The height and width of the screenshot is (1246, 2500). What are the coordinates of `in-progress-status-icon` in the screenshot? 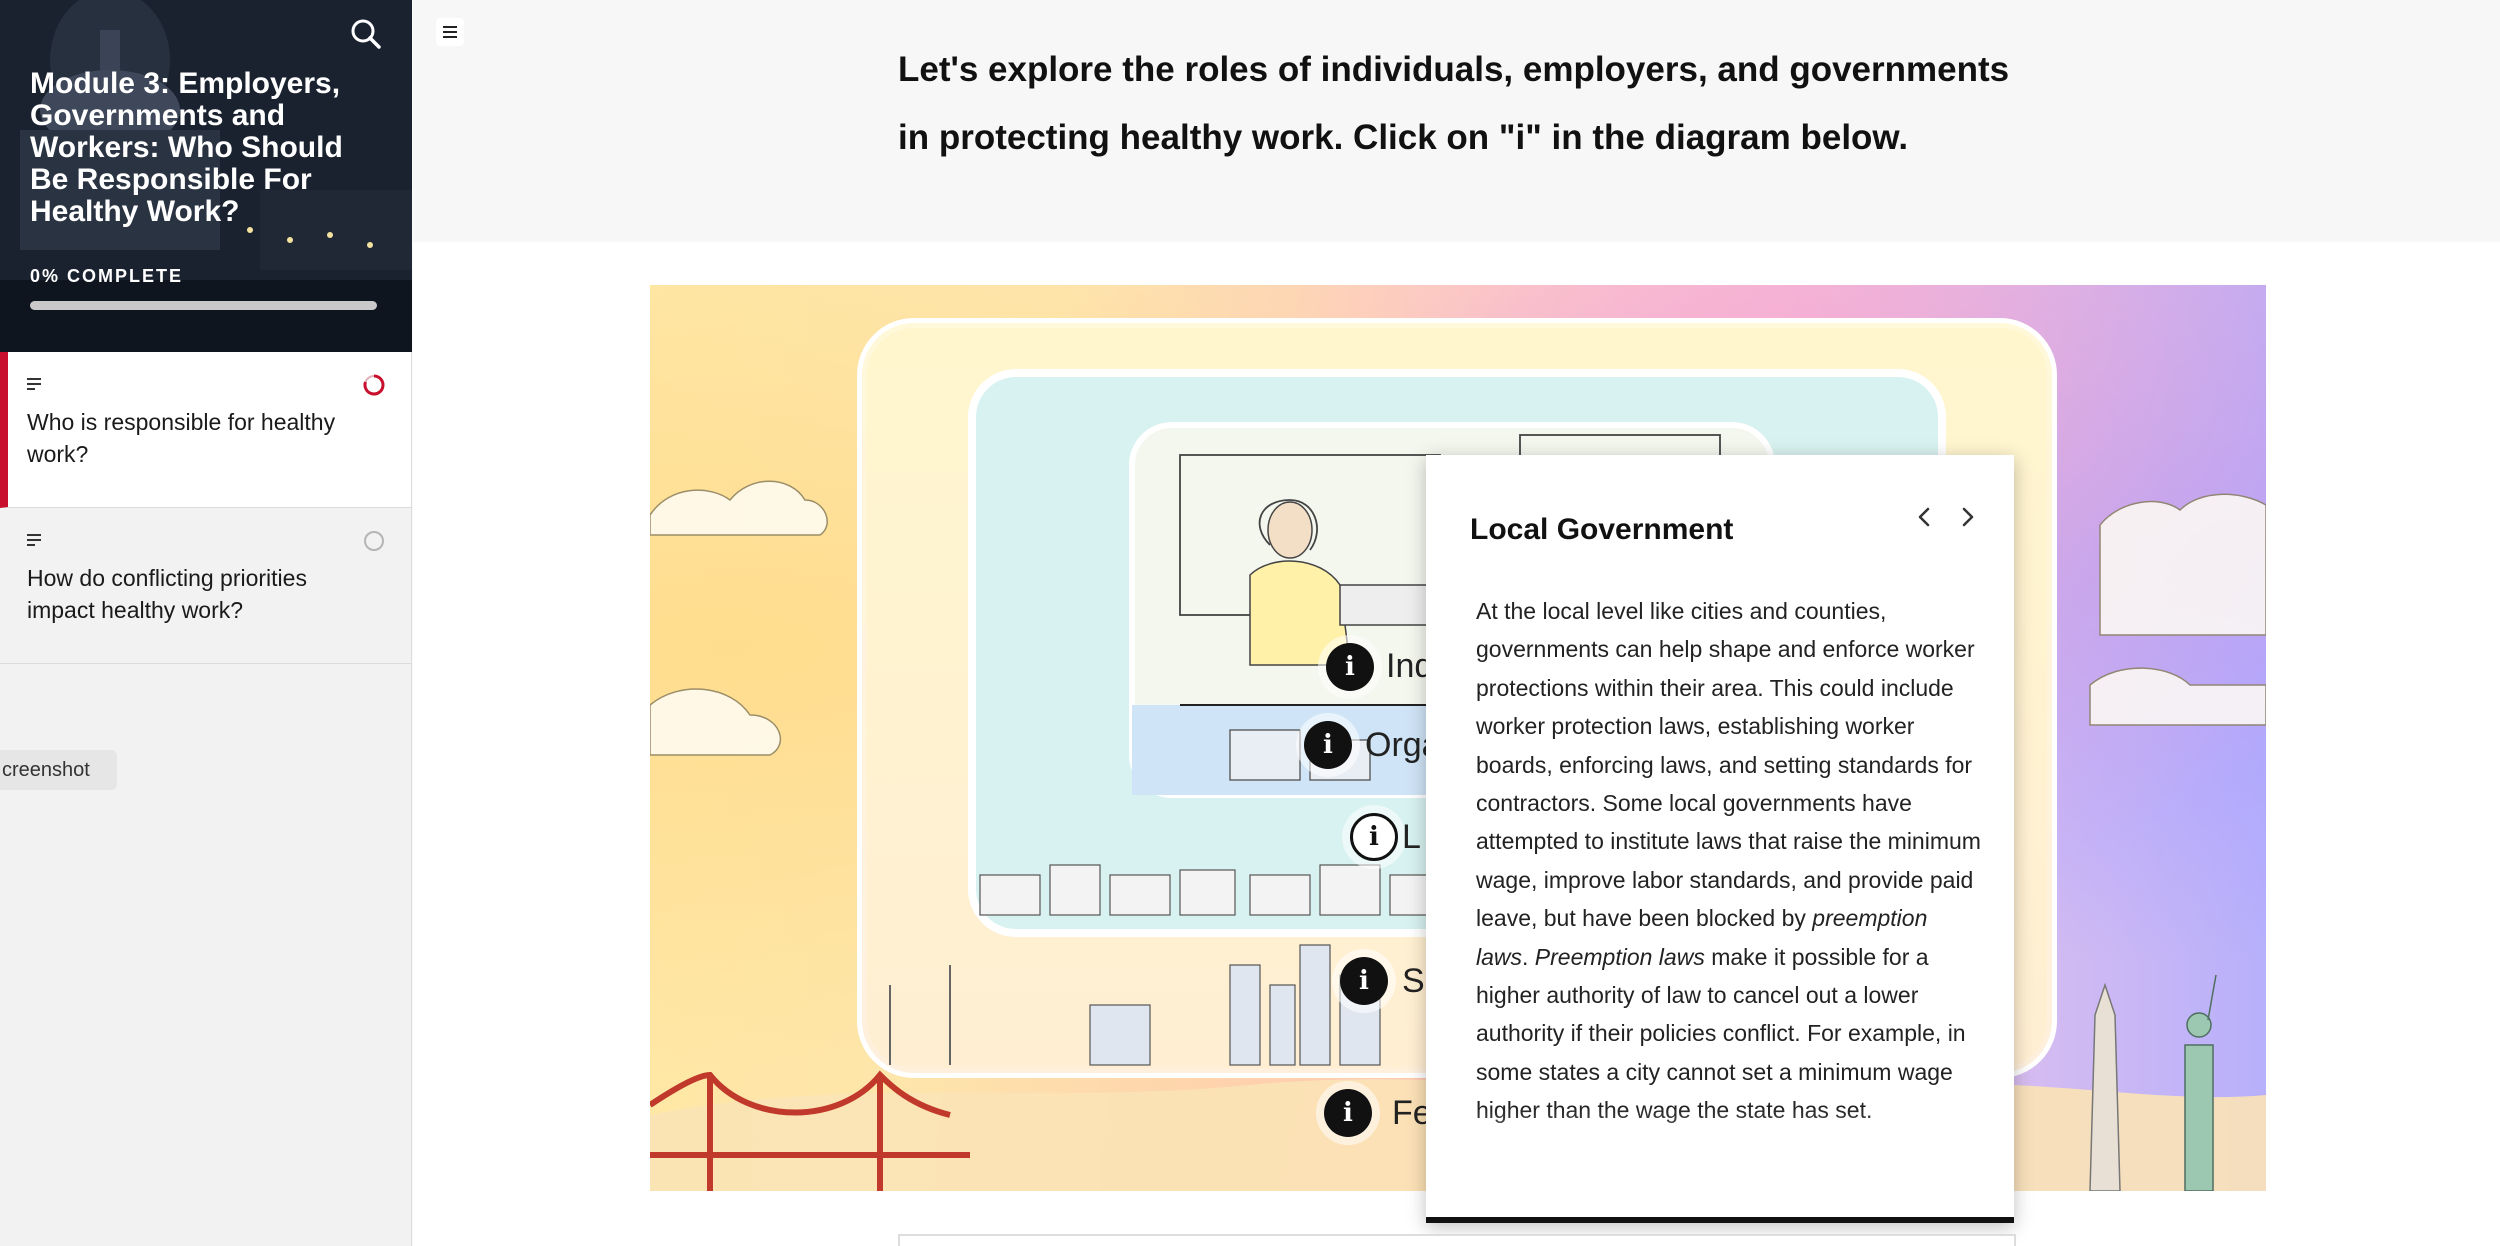 It's located at (374, 385).